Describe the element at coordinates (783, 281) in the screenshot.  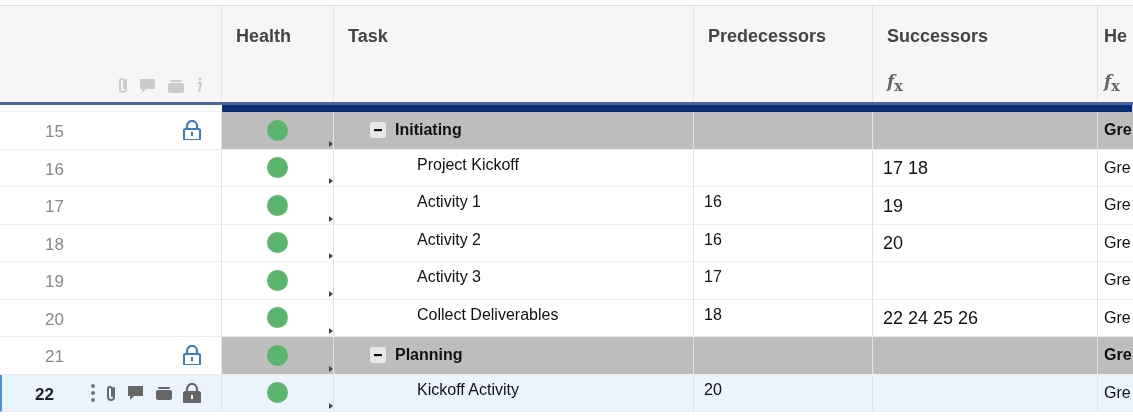
I see `table-cell: 17` at that location.